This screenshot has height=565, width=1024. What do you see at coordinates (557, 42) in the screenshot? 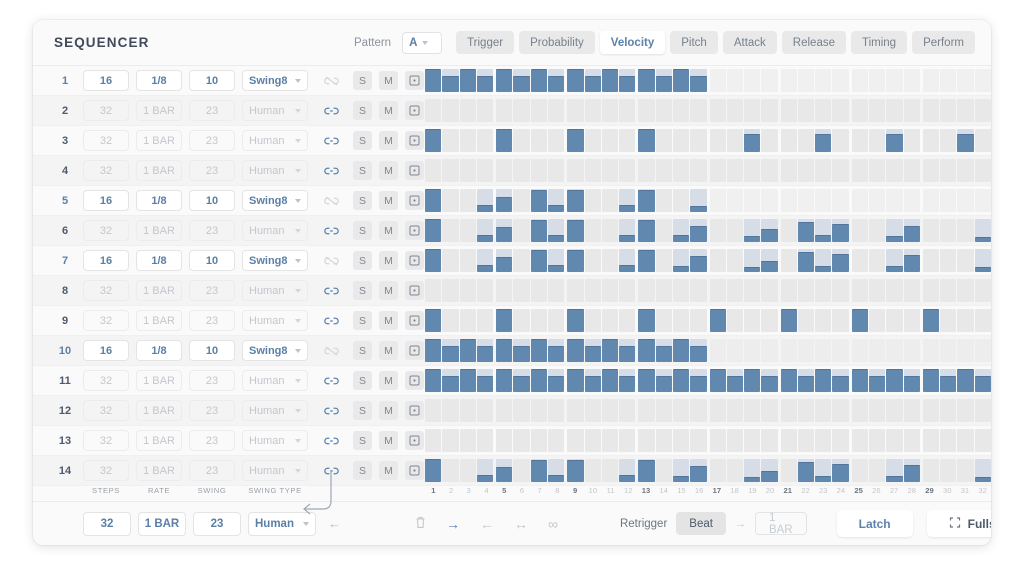
I see `tab-probability: Probability` at bounding box center [557, 42].